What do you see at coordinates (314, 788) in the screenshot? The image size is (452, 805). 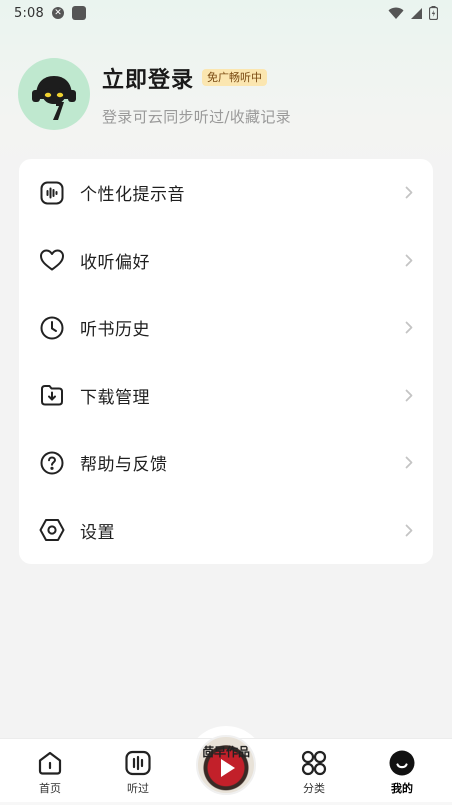 I see `nav-label: 分类` at bounding box center [314, 788].